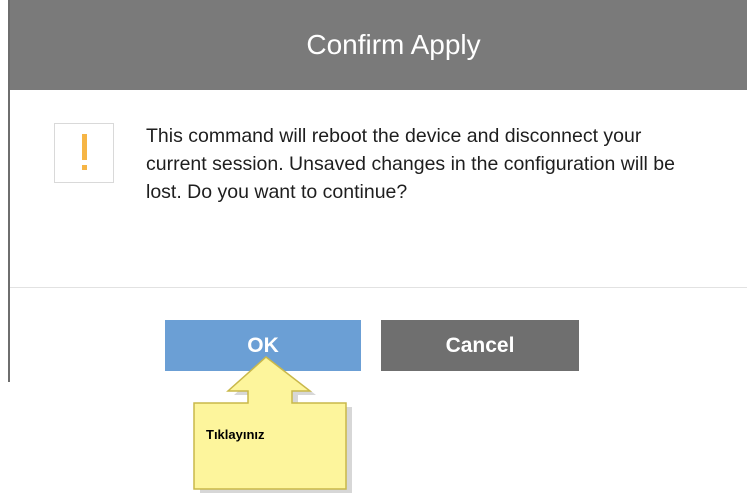 The height and width of the screenshot is (499, 747). What do you see at coordinates (84, 167) in the screenshot?
I see `warning-icon-dot` at bounding box center [84, 167].